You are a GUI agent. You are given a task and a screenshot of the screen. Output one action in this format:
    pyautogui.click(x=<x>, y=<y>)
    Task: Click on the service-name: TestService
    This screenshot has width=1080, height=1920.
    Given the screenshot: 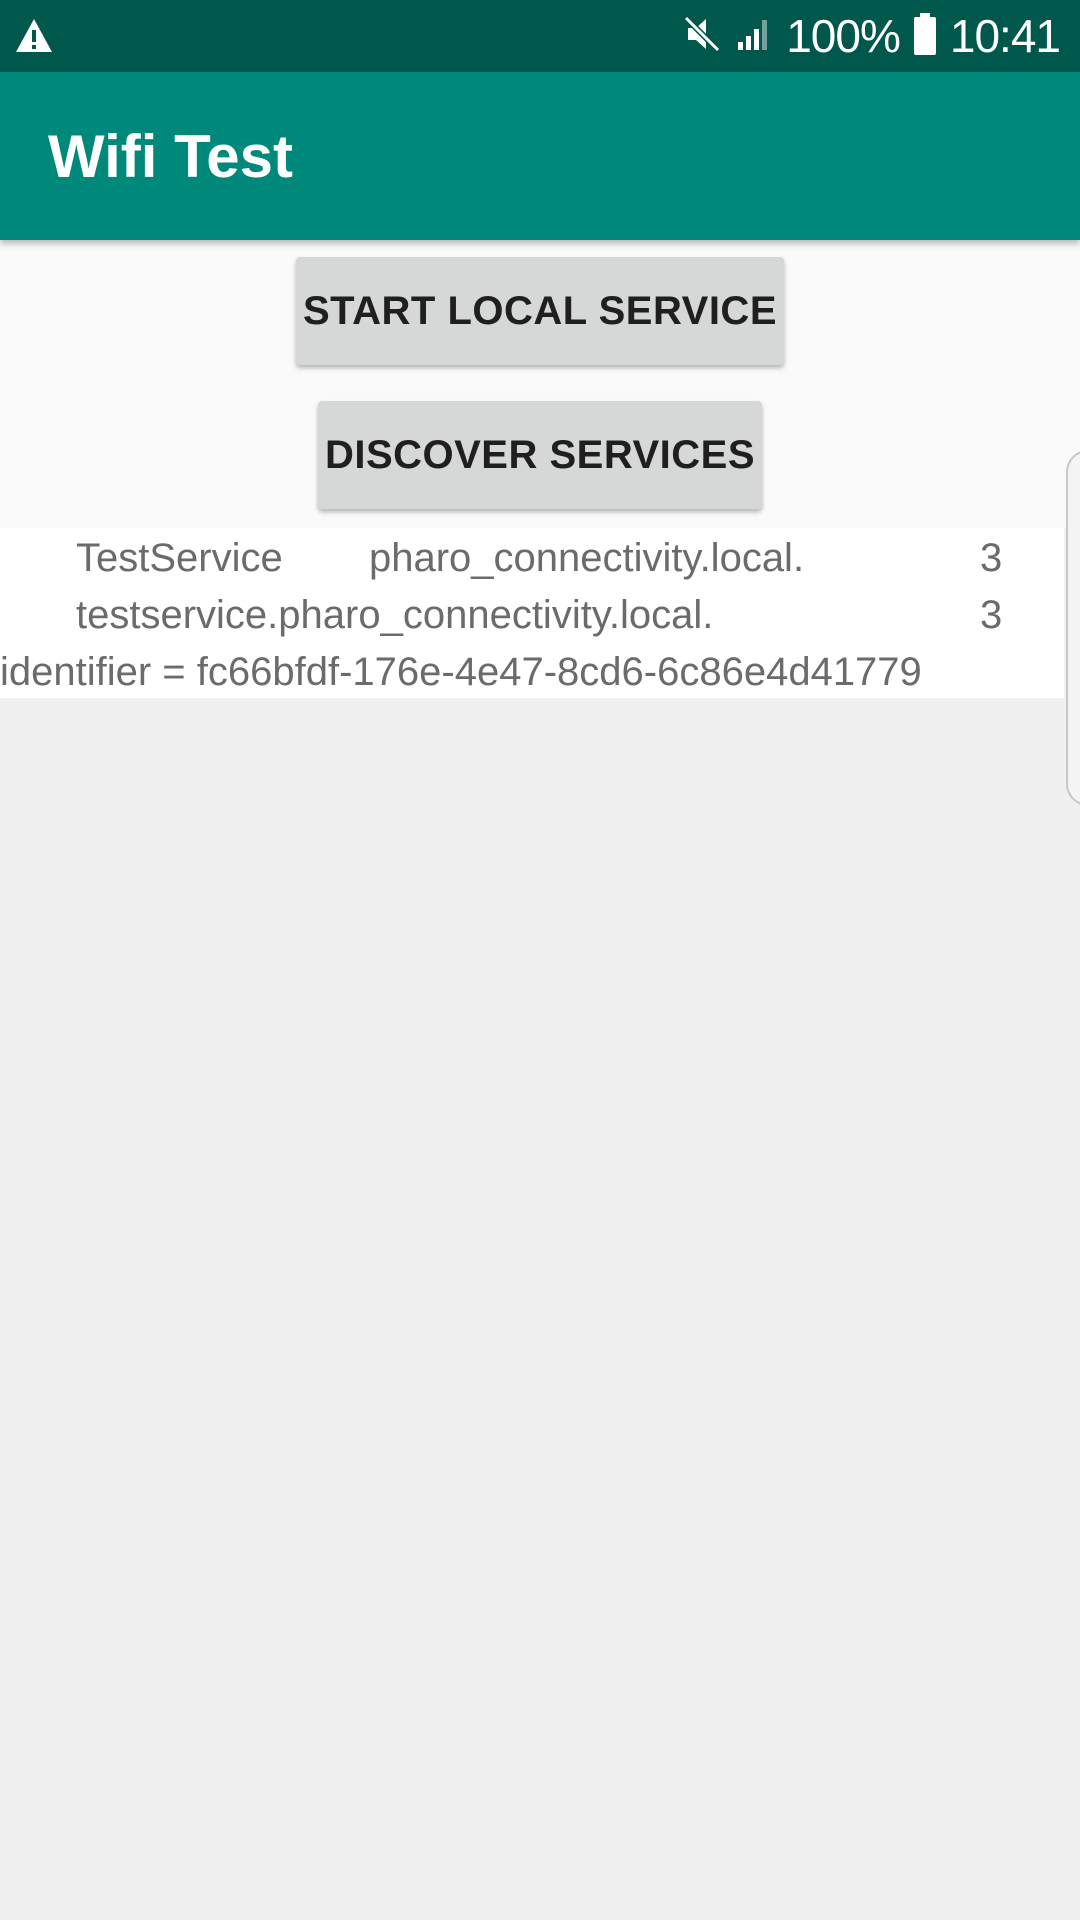 What is the action you would take?
    pyautogui.click(x=179, y=558)
    